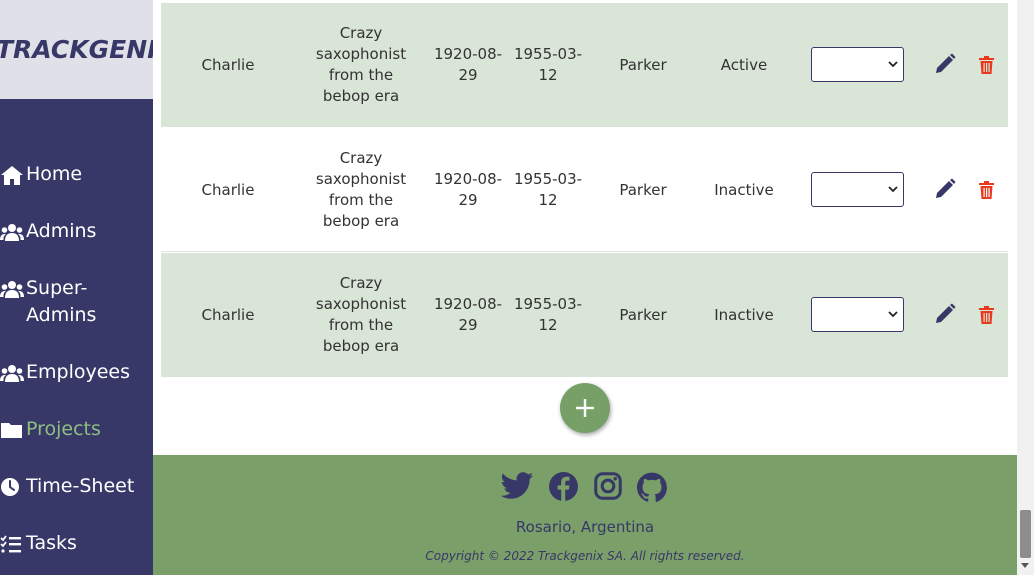 Image resolution: width=1034 pixels, height=575 pixels. I want to click on add-project-button, so click(585, 408).